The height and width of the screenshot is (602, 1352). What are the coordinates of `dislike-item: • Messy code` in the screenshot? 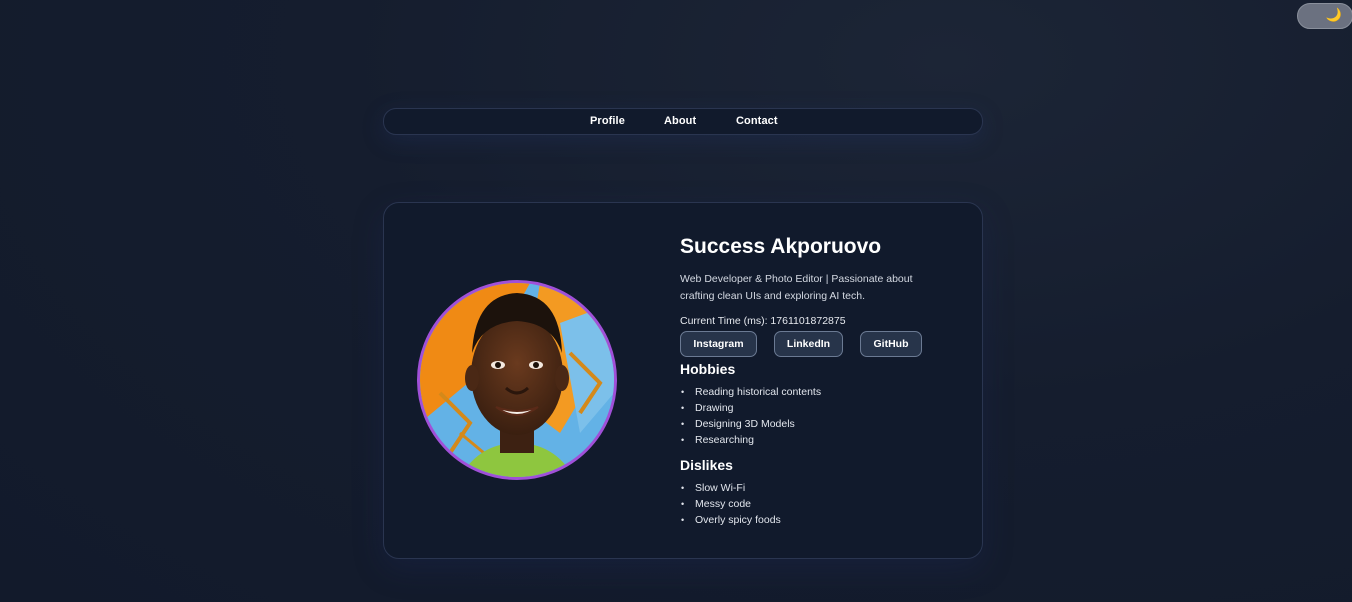 It's located at (716, 504).